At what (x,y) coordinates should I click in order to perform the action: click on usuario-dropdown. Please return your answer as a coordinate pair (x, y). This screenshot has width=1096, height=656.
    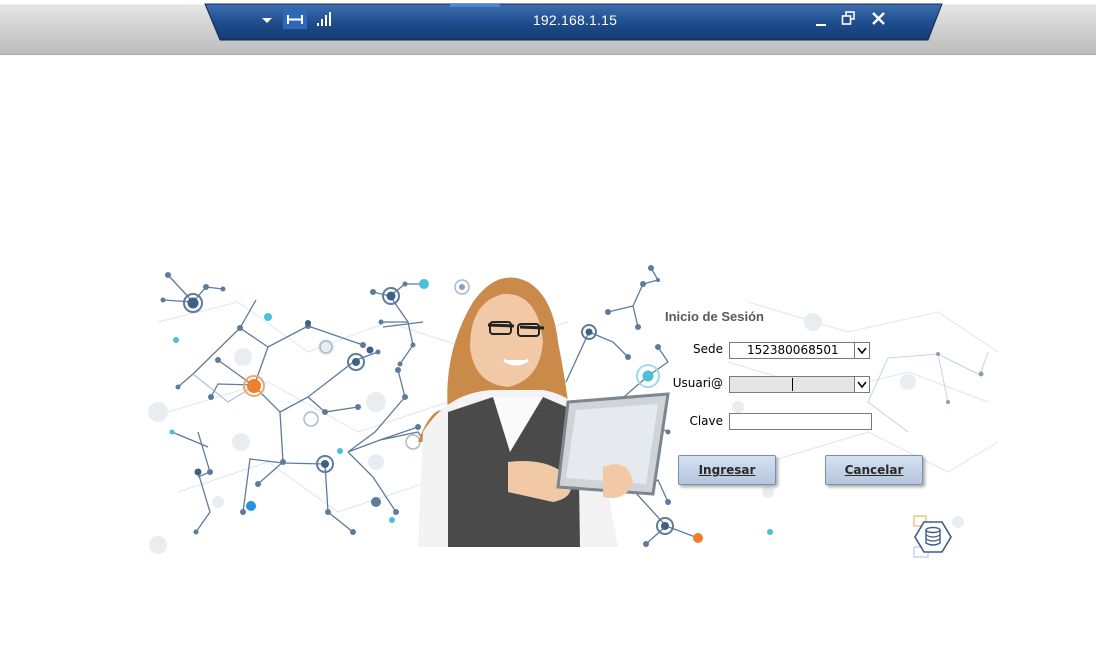
    Looking at the image, I should click on (799, 384).